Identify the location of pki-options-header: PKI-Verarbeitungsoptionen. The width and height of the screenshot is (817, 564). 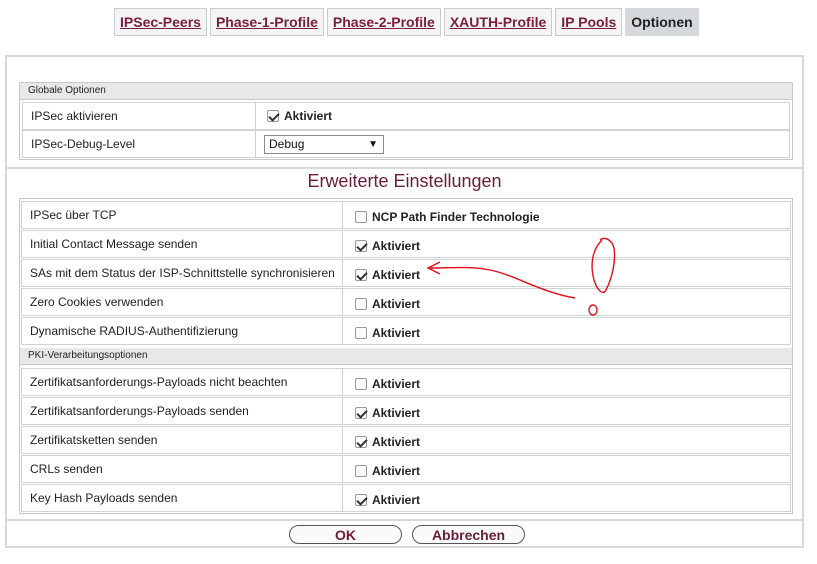
(406, 356).